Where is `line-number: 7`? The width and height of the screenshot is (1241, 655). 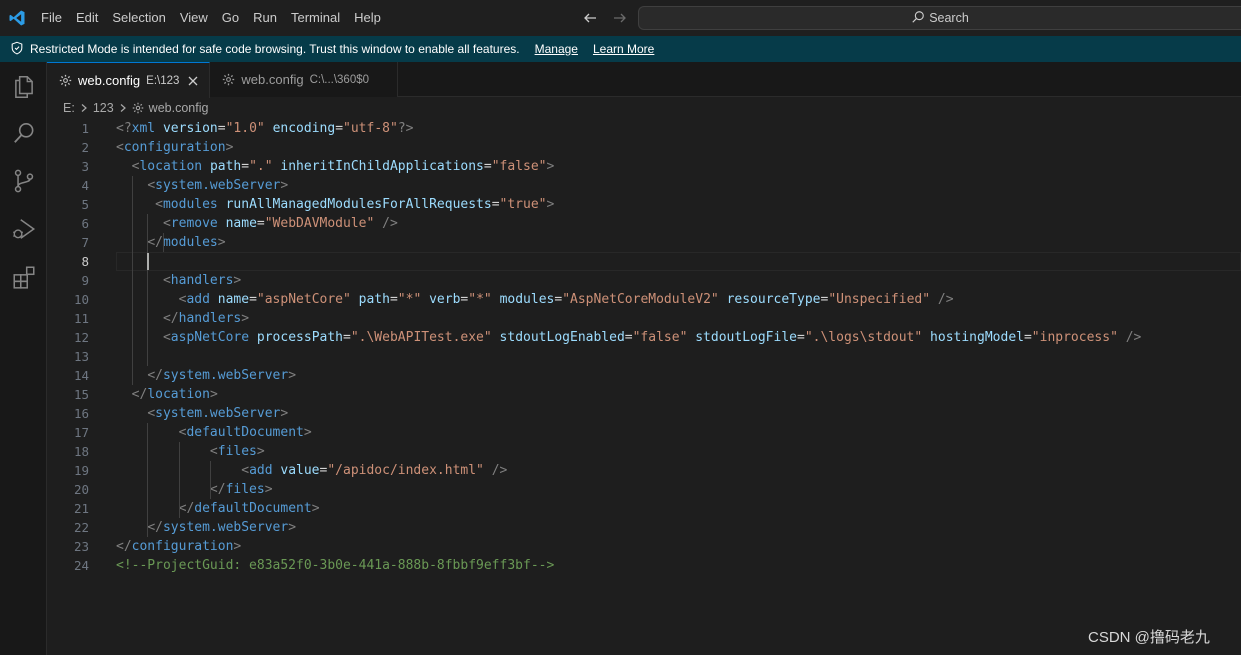
line-number: 7 is located at coordinates (85, 242).